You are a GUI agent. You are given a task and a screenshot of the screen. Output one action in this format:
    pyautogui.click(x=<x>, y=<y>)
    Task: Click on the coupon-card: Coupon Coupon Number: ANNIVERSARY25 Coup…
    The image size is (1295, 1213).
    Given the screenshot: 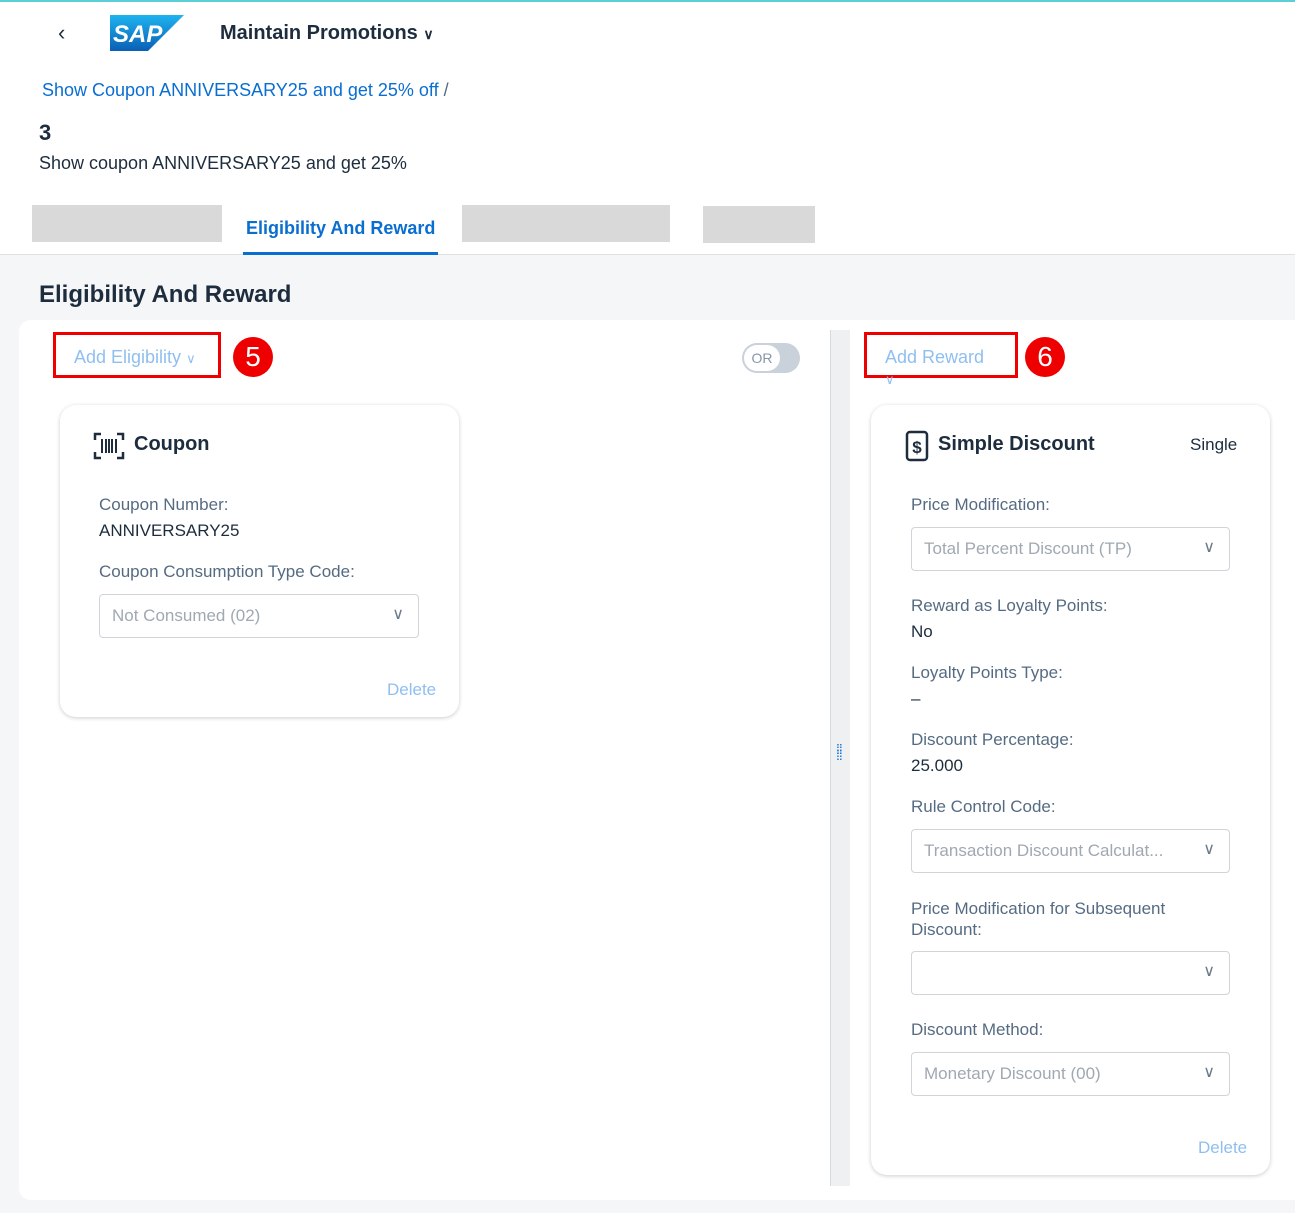 What is the action you would take?
    pyautogui.click(x=259, y=561)
    